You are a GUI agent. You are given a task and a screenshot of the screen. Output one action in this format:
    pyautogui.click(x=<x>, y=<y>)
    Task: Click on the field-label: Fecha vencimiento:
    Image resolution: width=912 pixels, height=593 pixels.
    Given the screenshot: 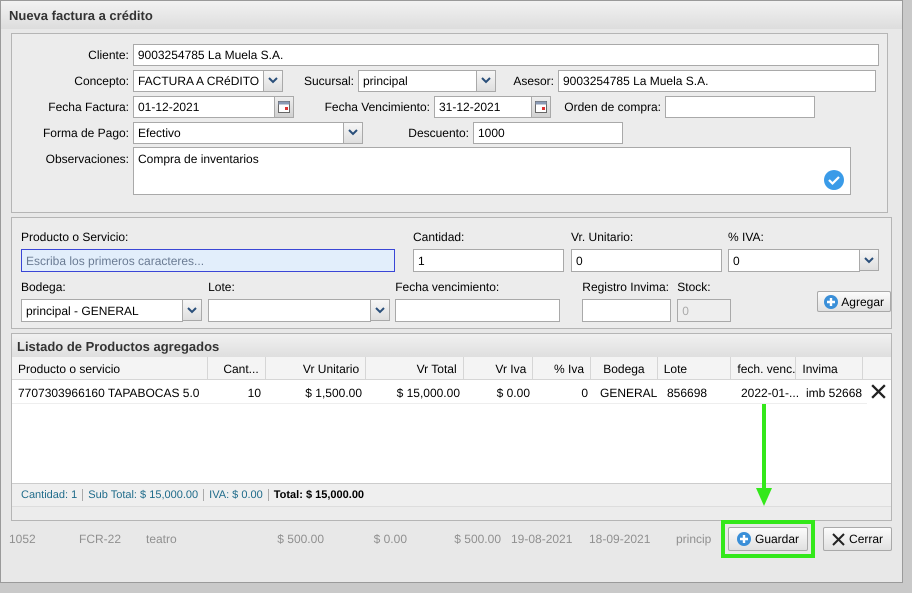 What is the action you would take?
    pyautogui.click(x=447, y=287)
    